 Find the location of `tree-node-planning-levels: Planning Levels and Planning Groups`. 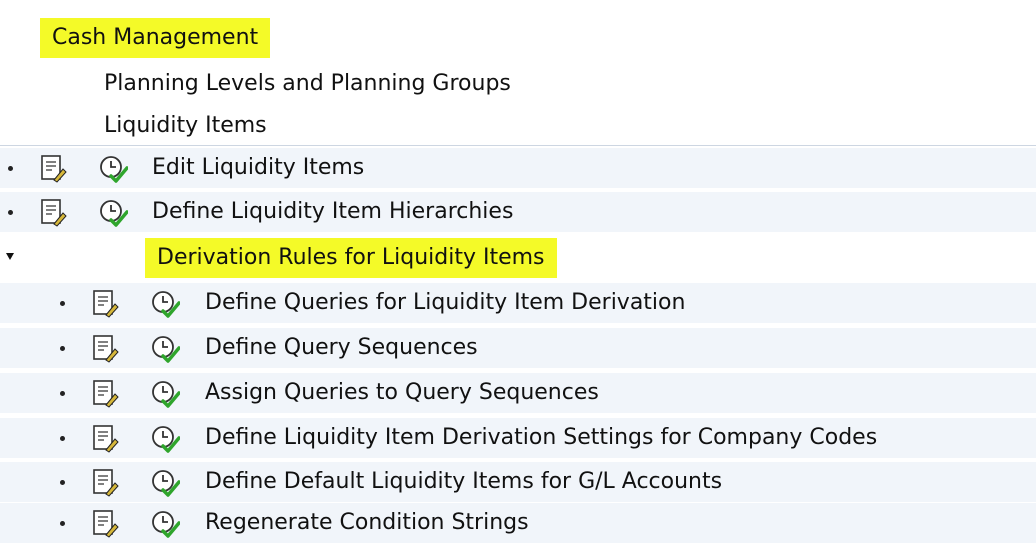

tree-node-planning-levels: Planning Levels and Planning Groups is located at coordinates (518, 84).